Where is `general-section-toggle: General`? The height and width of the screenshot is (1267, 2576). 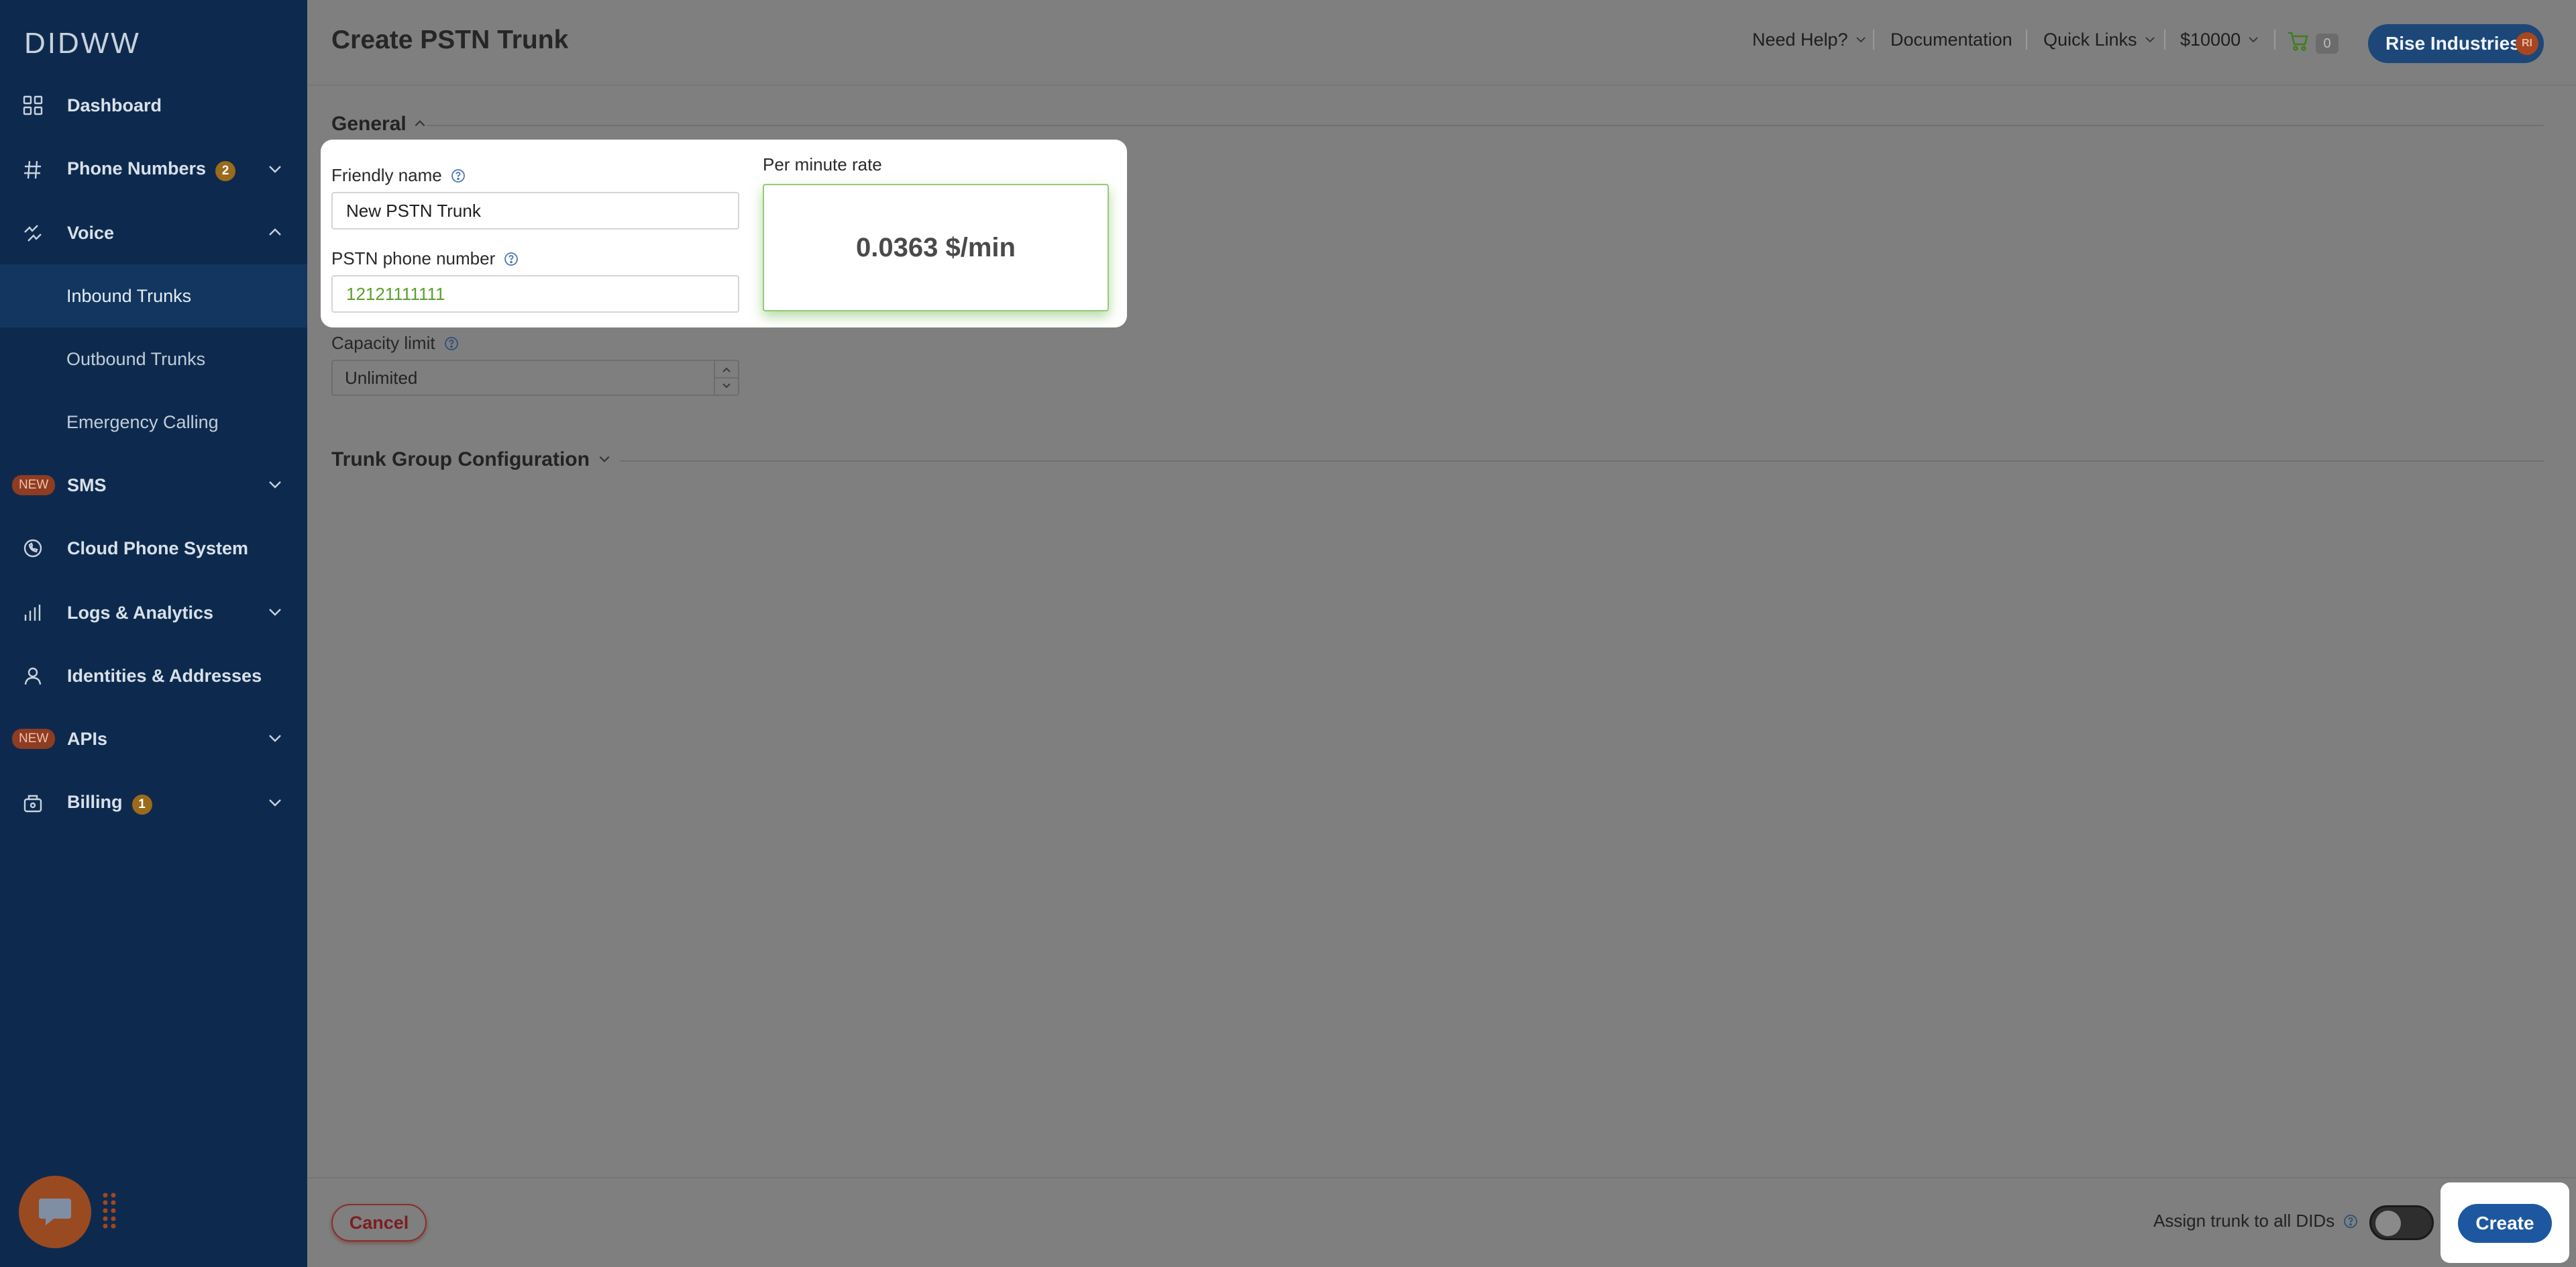
general-section-toggle: General is located at coordinates (379, 124).